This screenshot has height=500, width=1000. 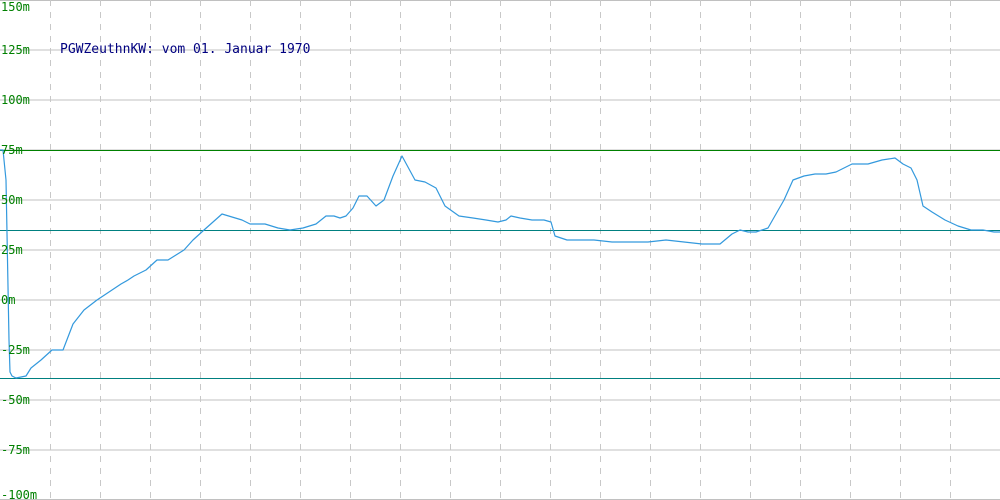 What do you see at coordinates (15, 100) in the screenshot?
I see `y-tick-label: 100m` at bounding box center [15, 100].